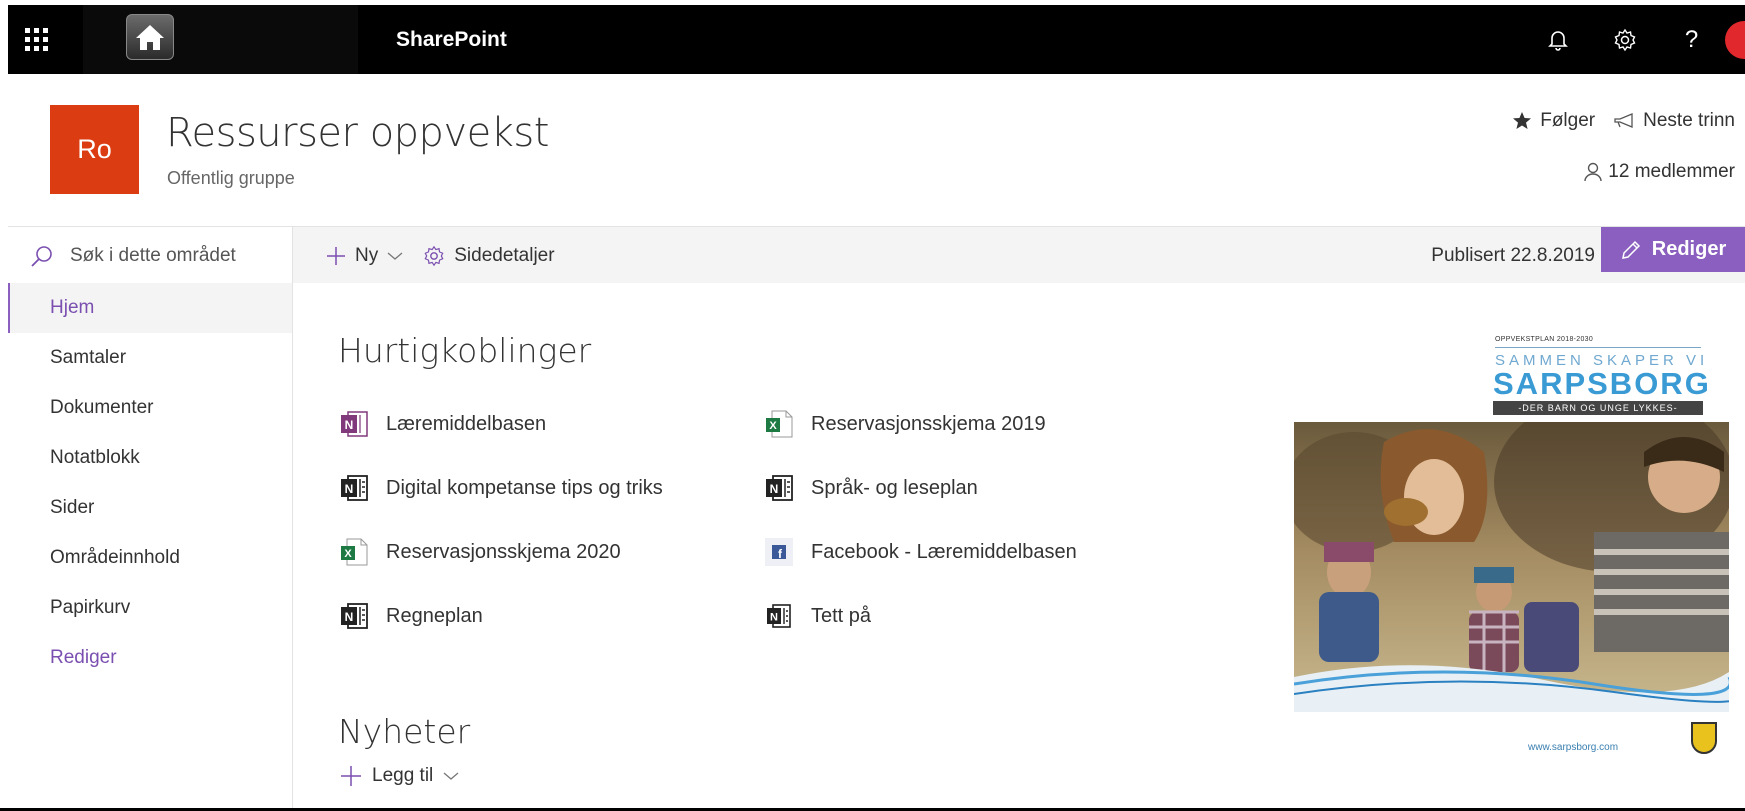 The width and height of the screenshot is (1745, 811). What do you see at coordinates (153, 256) in the screenshot?
I see `search-input: Søk i dette området` at bounding box center [153, 256].